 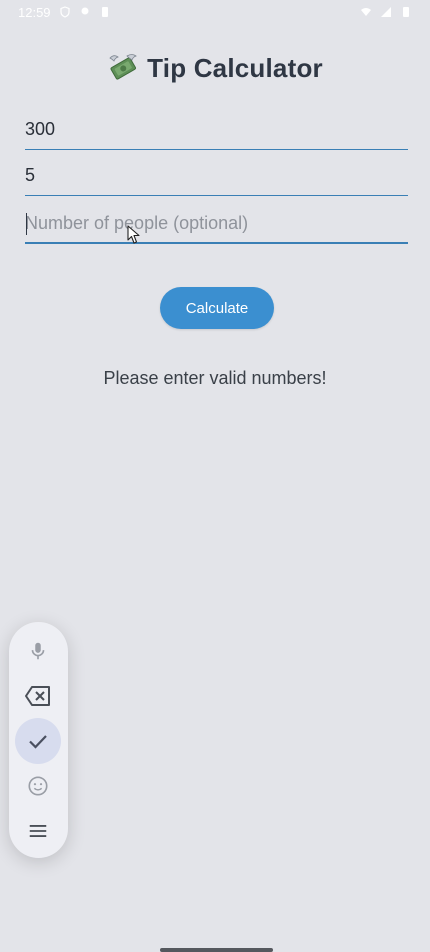 I want to click on status-bar: 12:59, so click(x=215, y=12).